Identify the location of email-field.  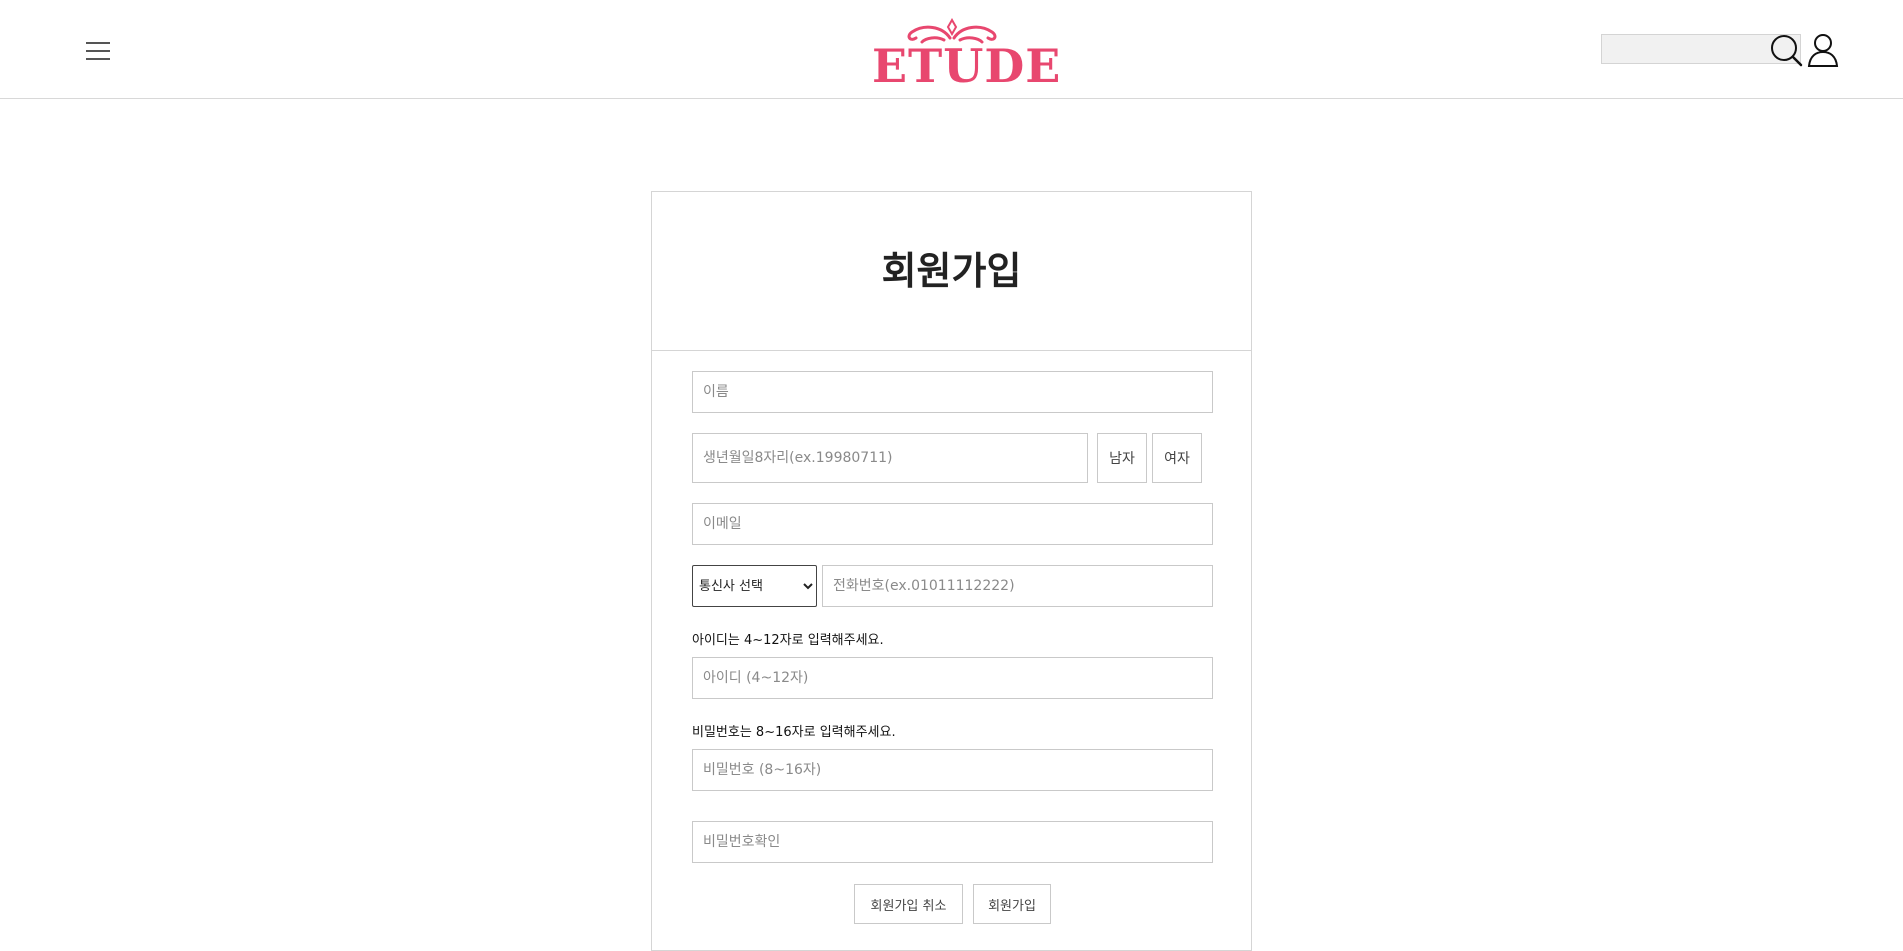
(952, 524).